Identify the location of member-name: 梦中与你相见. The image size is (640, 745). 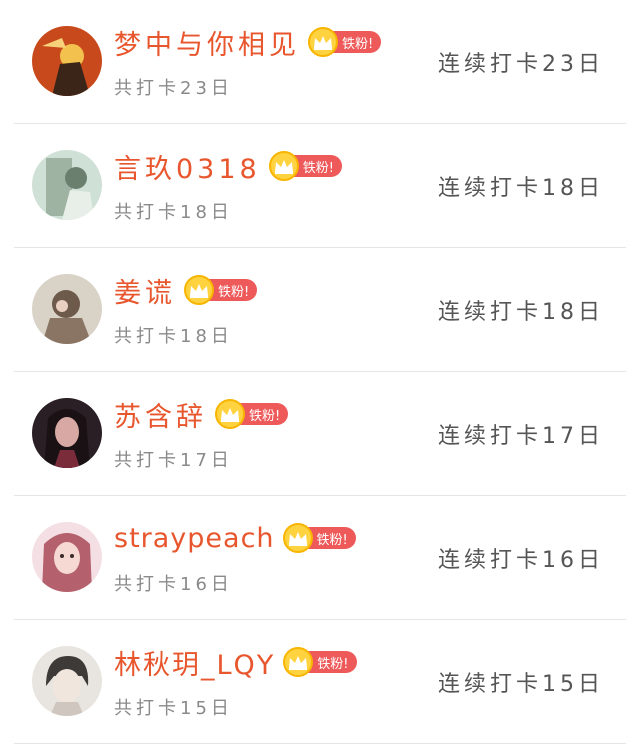
(207, 42).